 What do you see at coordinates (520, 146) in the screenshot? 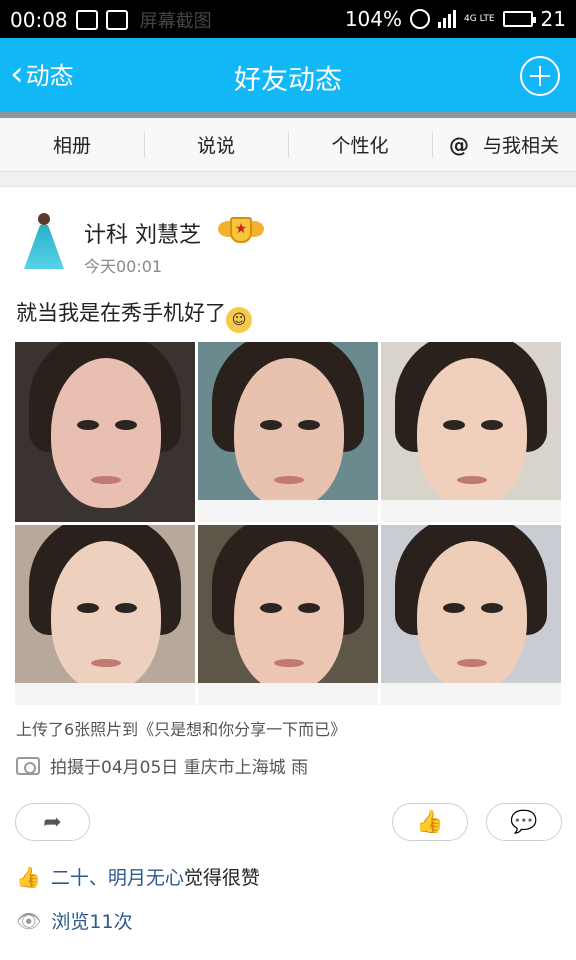
I see `tab-label: 与我相关` at bounding box center [520, 146].